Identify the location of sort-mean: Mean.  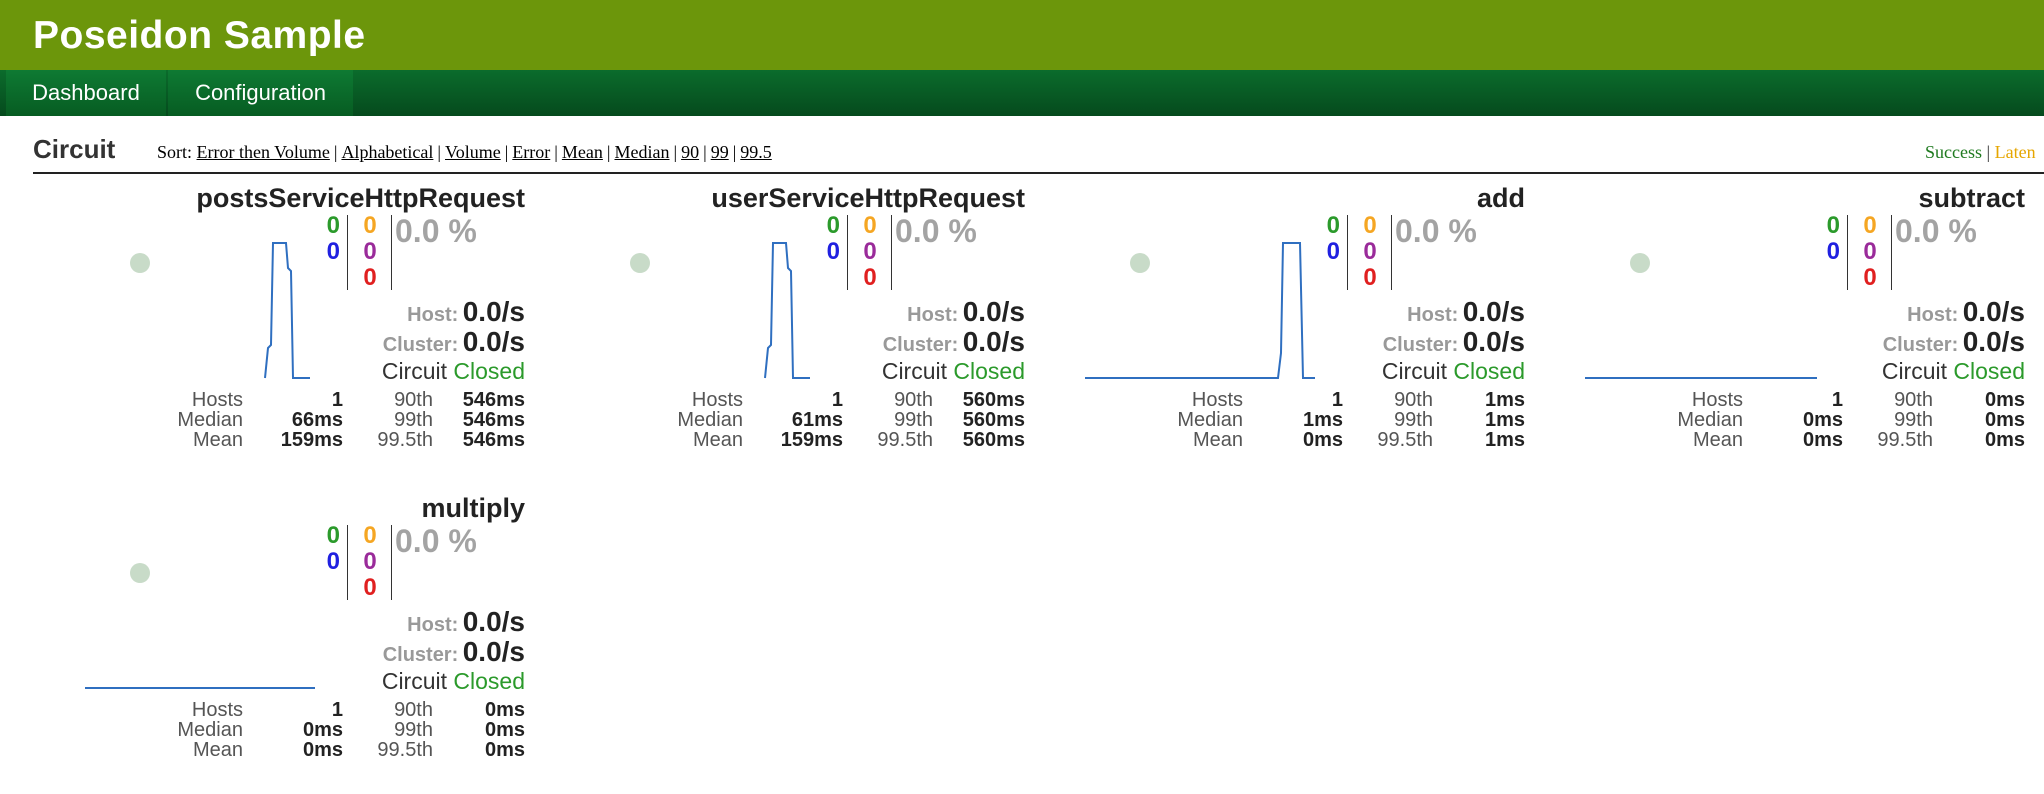
(582, 152).